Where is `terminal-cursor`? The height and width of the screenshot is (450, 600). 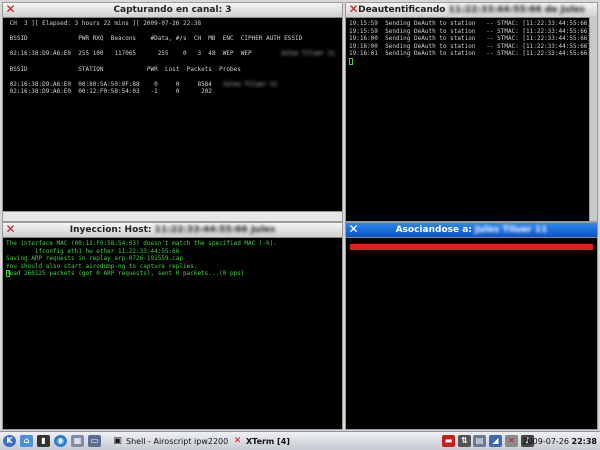
terminal-cursor is located at coordinates (351, 61).